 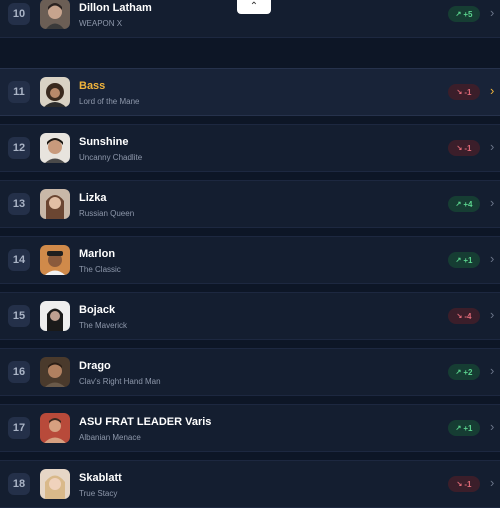 I want to click on player-name: Lizka, so click(x=93, y=198).